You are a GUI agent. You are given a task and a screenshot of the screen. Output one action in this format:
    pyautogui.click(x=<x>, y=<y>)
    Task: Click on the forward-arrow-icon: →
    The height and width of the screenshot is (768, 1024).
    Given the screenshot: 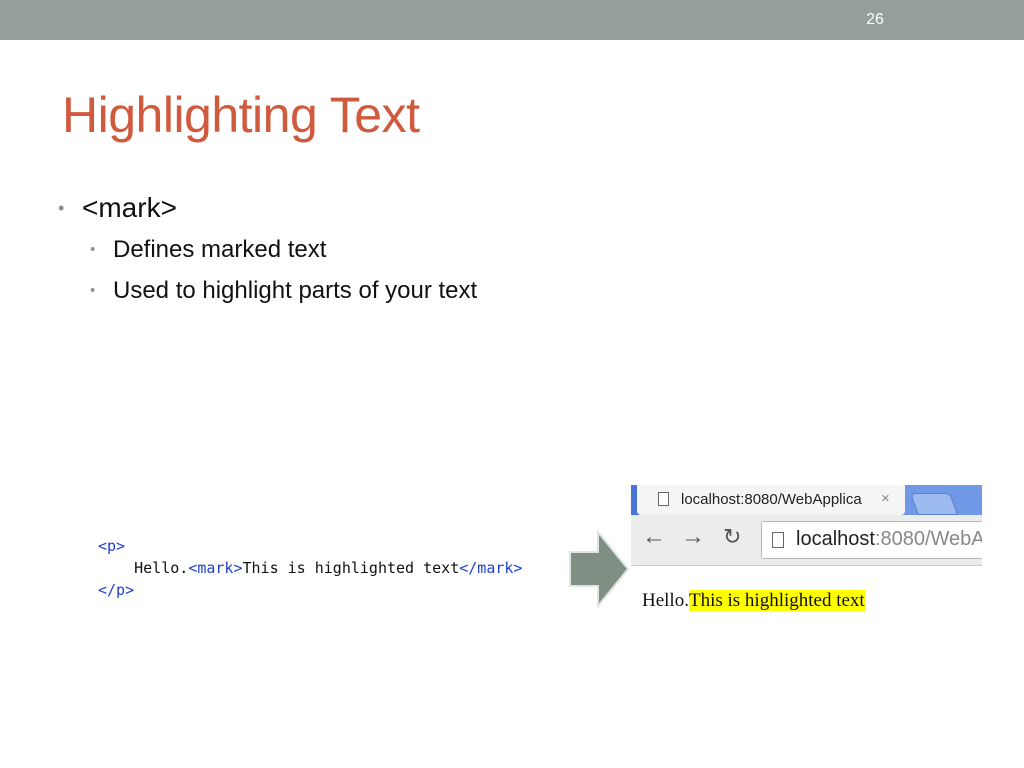 What is the action you would take?
    pyautogui.click(x=693, y=537)
    